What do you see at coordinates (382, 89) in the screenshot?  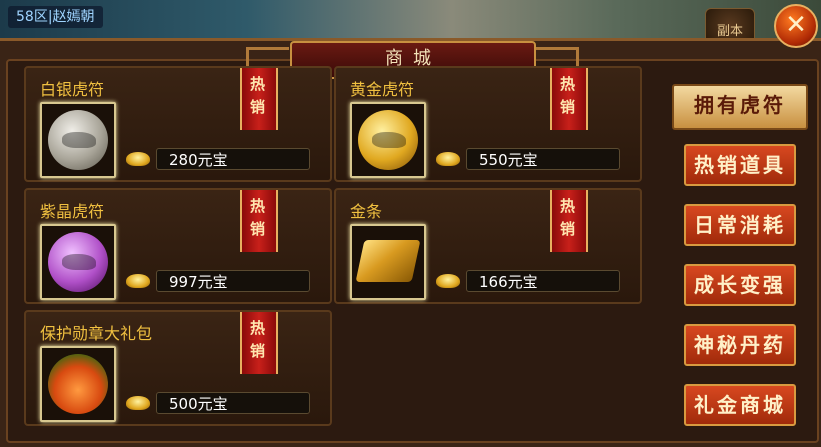 I see `product-name: 黄金虎符` at bounding box center [382, 89].